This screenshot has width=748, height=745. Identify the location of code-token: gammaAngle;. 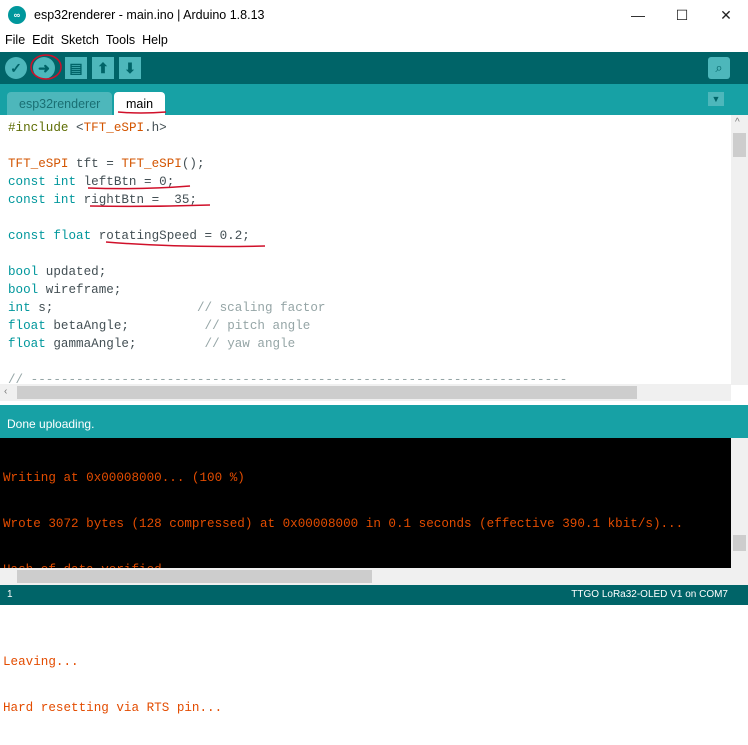
(125, 344).